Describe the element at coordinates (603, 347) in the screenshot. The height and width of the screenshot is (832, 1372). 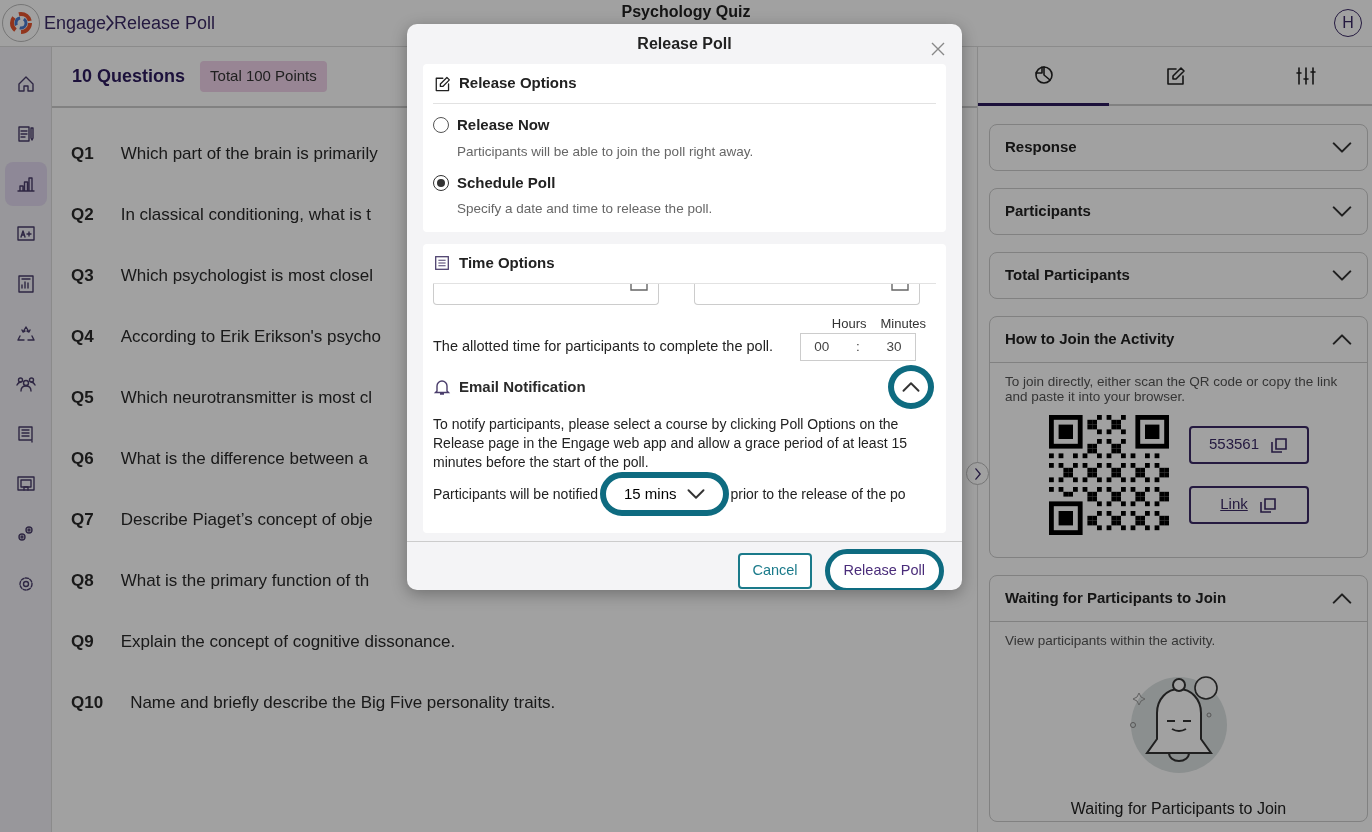
I see `duration-label: The allotted time for participants to complete the poll.` at that location.